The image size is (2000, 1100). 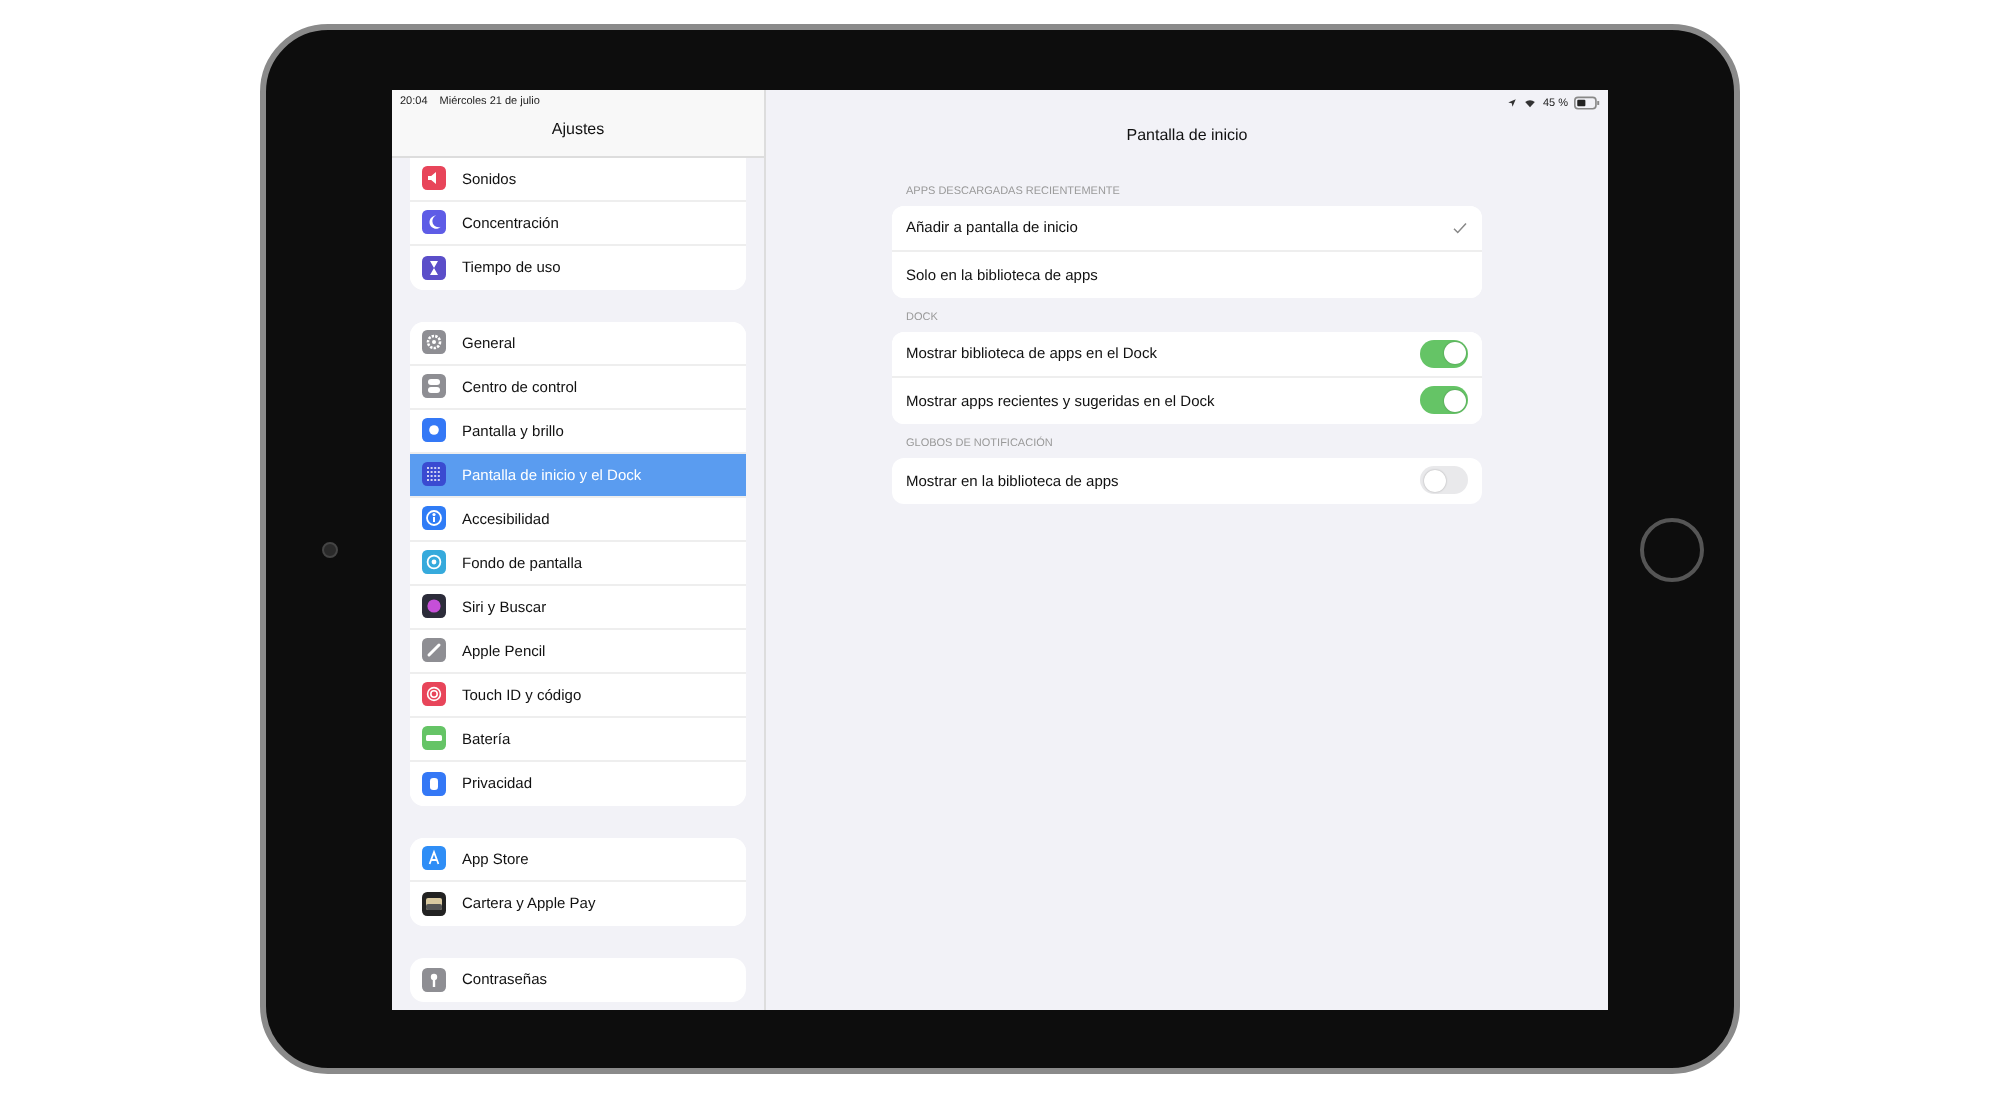 What do you see at coordinates (578, 128) in the screenshot?
I see `sidebar-title: Ajustes` at bounding box center [578, 128].